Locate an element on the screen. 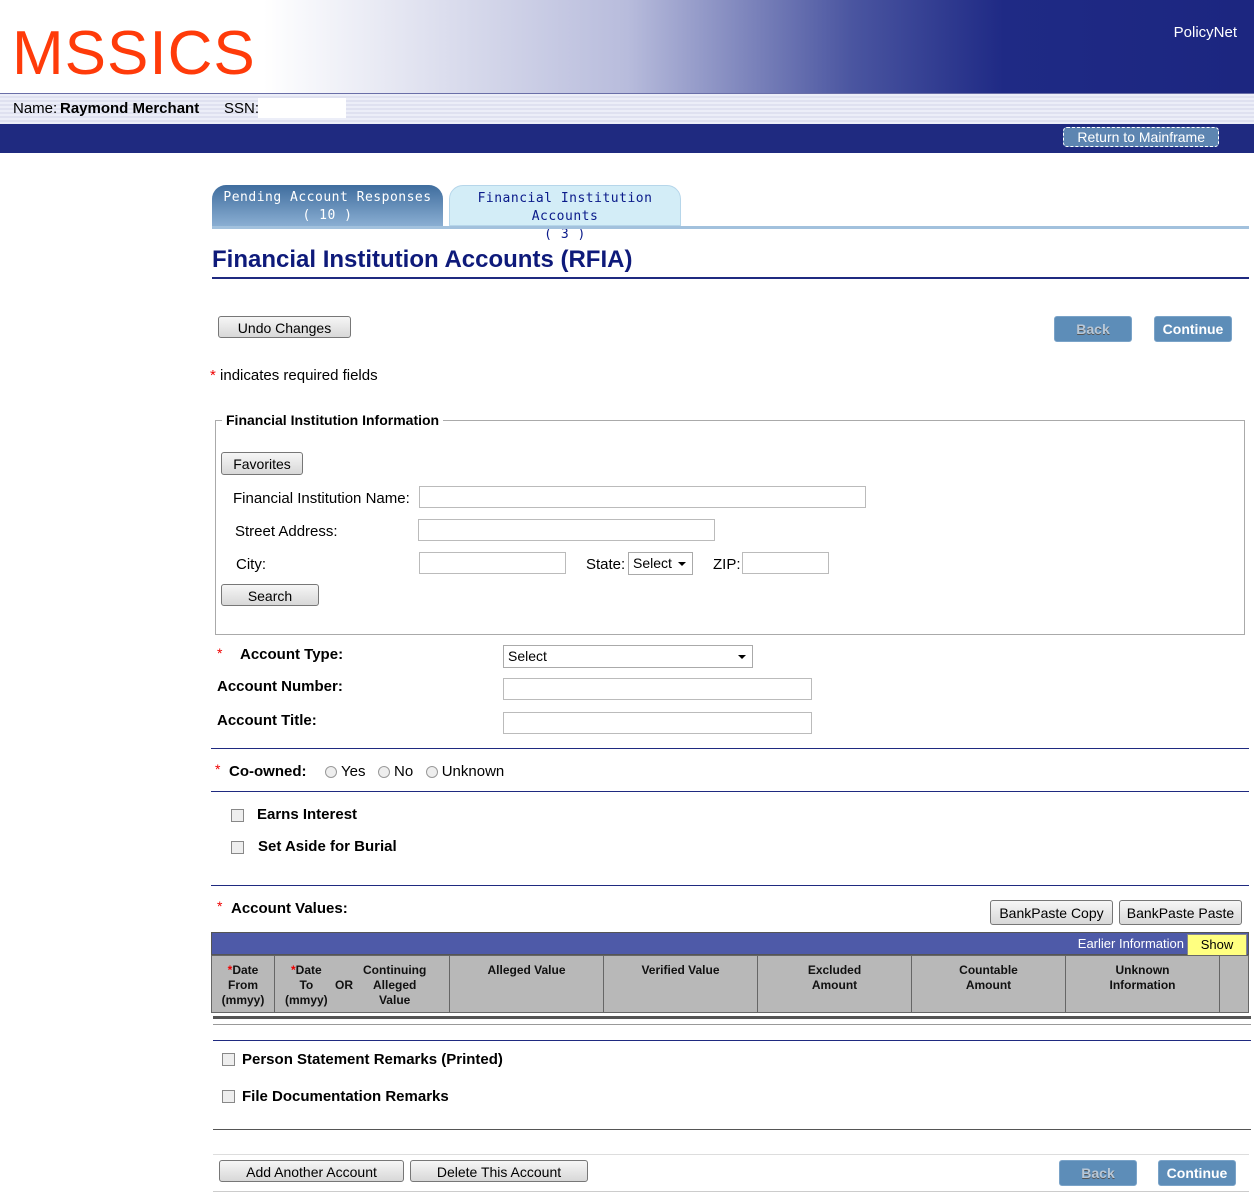 This screenshot has width=1254, height=1197. burial-checkbox is located at coordinates (237, 847).